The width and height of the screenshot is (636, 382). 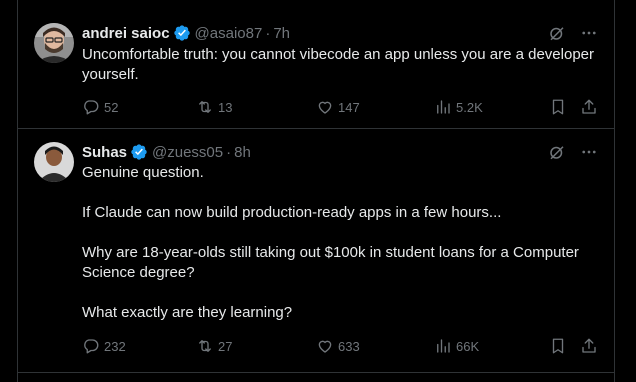 I want to click on tweet-header: andrei saioc @asaio87 · 7h, so click(x=186, y=33).